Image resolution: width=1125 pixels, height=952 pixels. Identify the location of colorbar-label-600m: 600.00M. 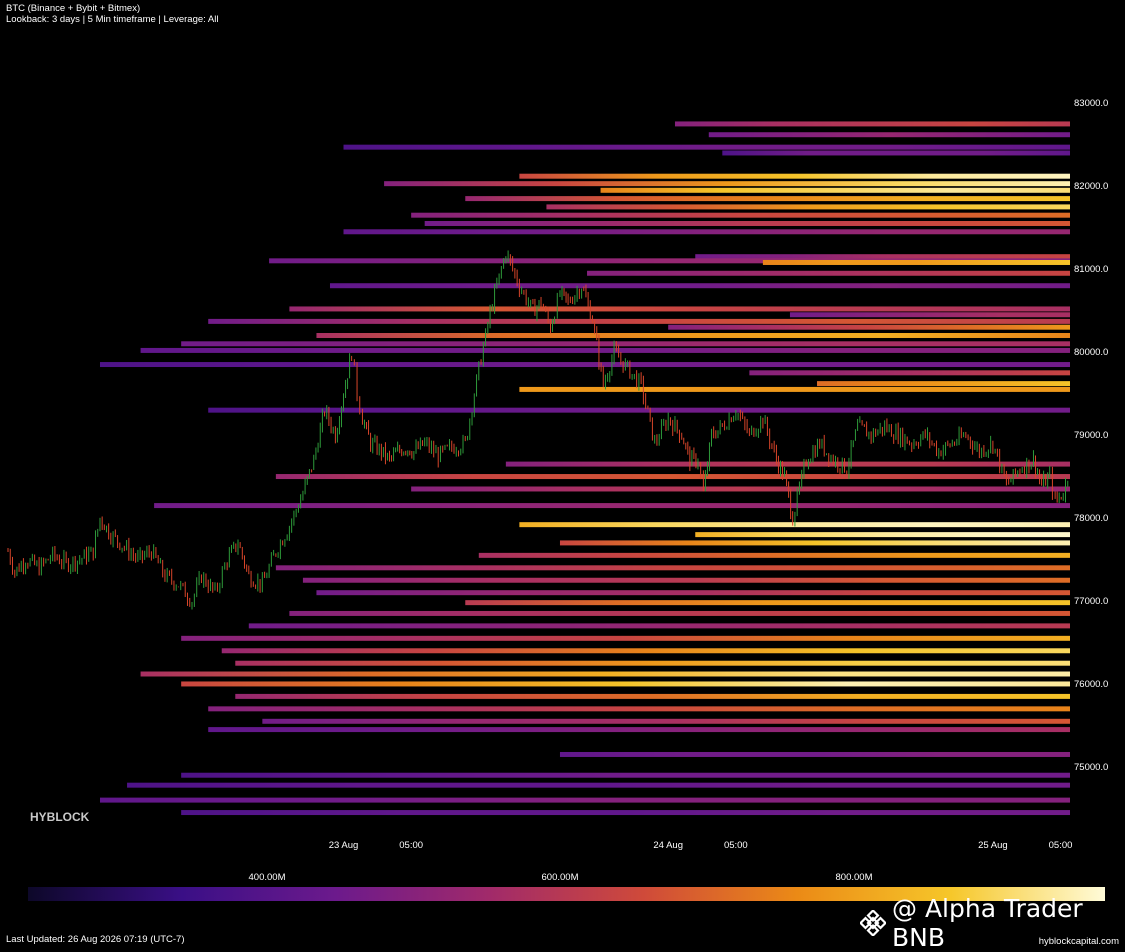
(560, 877).